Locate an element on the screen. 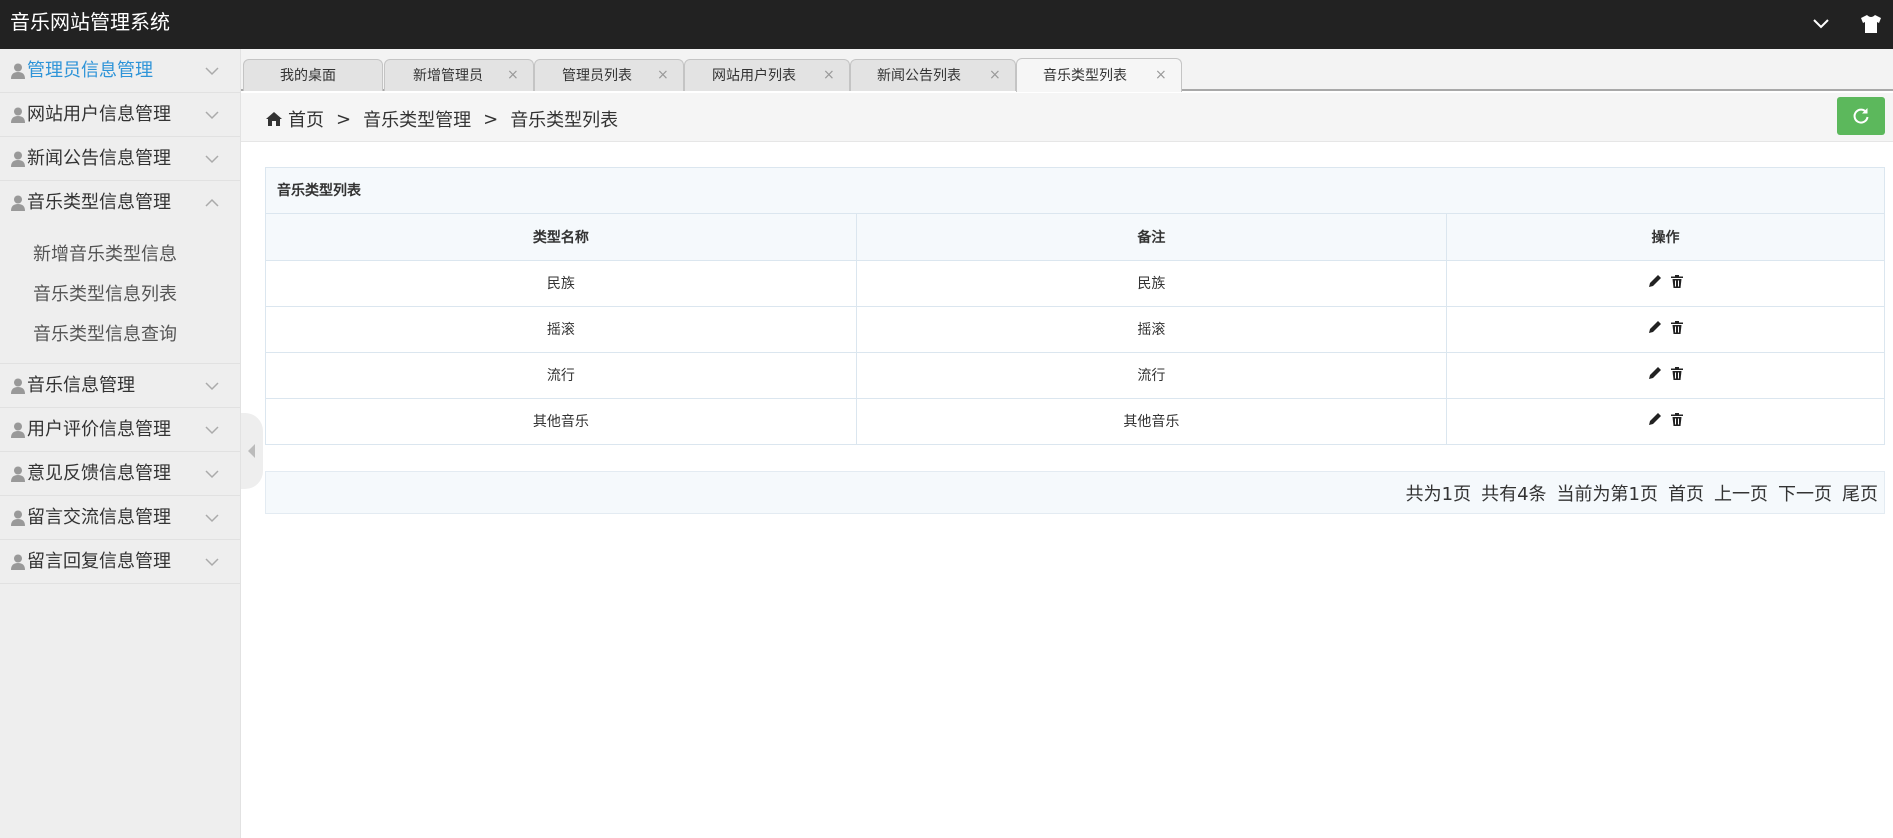 This screenshot has width=1893, height=838. column-header-actions: 操作 is located at coordinates (1665, 237).